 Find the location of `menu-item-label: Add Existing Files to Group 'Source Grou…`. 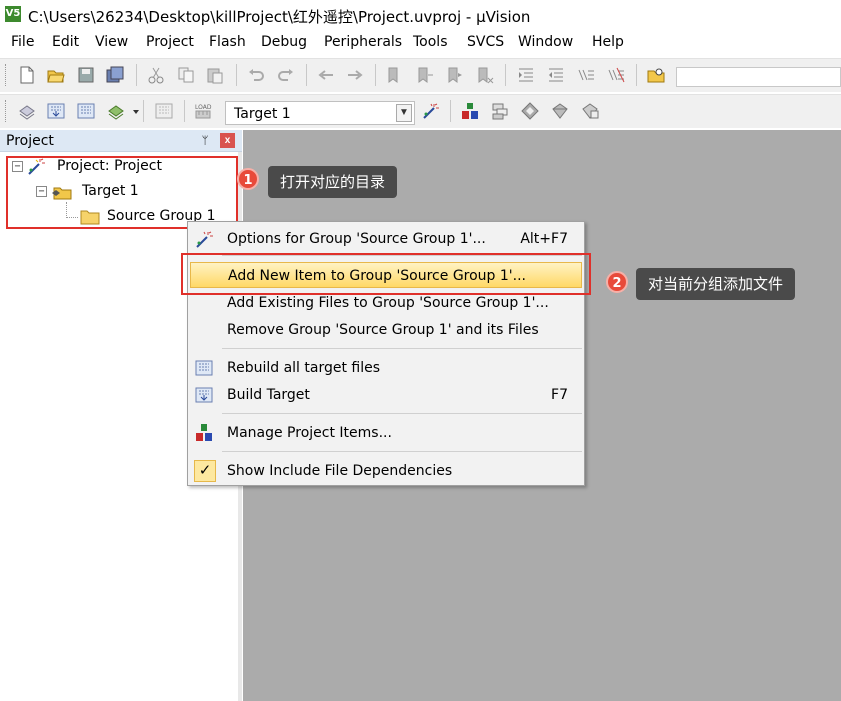

menu-item-label: Add Existing Files to Group 'Source Grou… is located at coordinates (388, 303).